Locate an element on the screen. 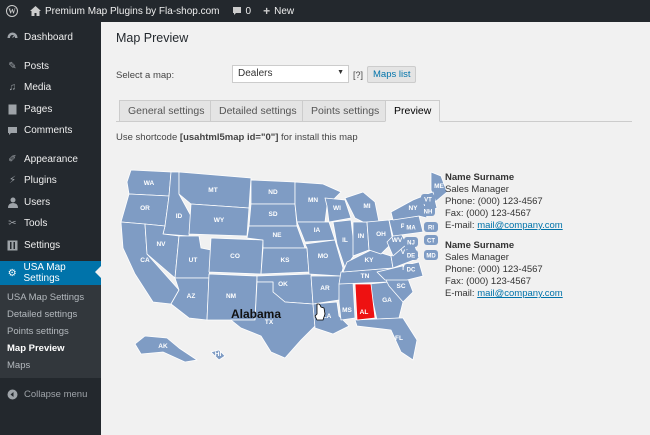  small-state-dc: DC is located at coordinates (411, 269).